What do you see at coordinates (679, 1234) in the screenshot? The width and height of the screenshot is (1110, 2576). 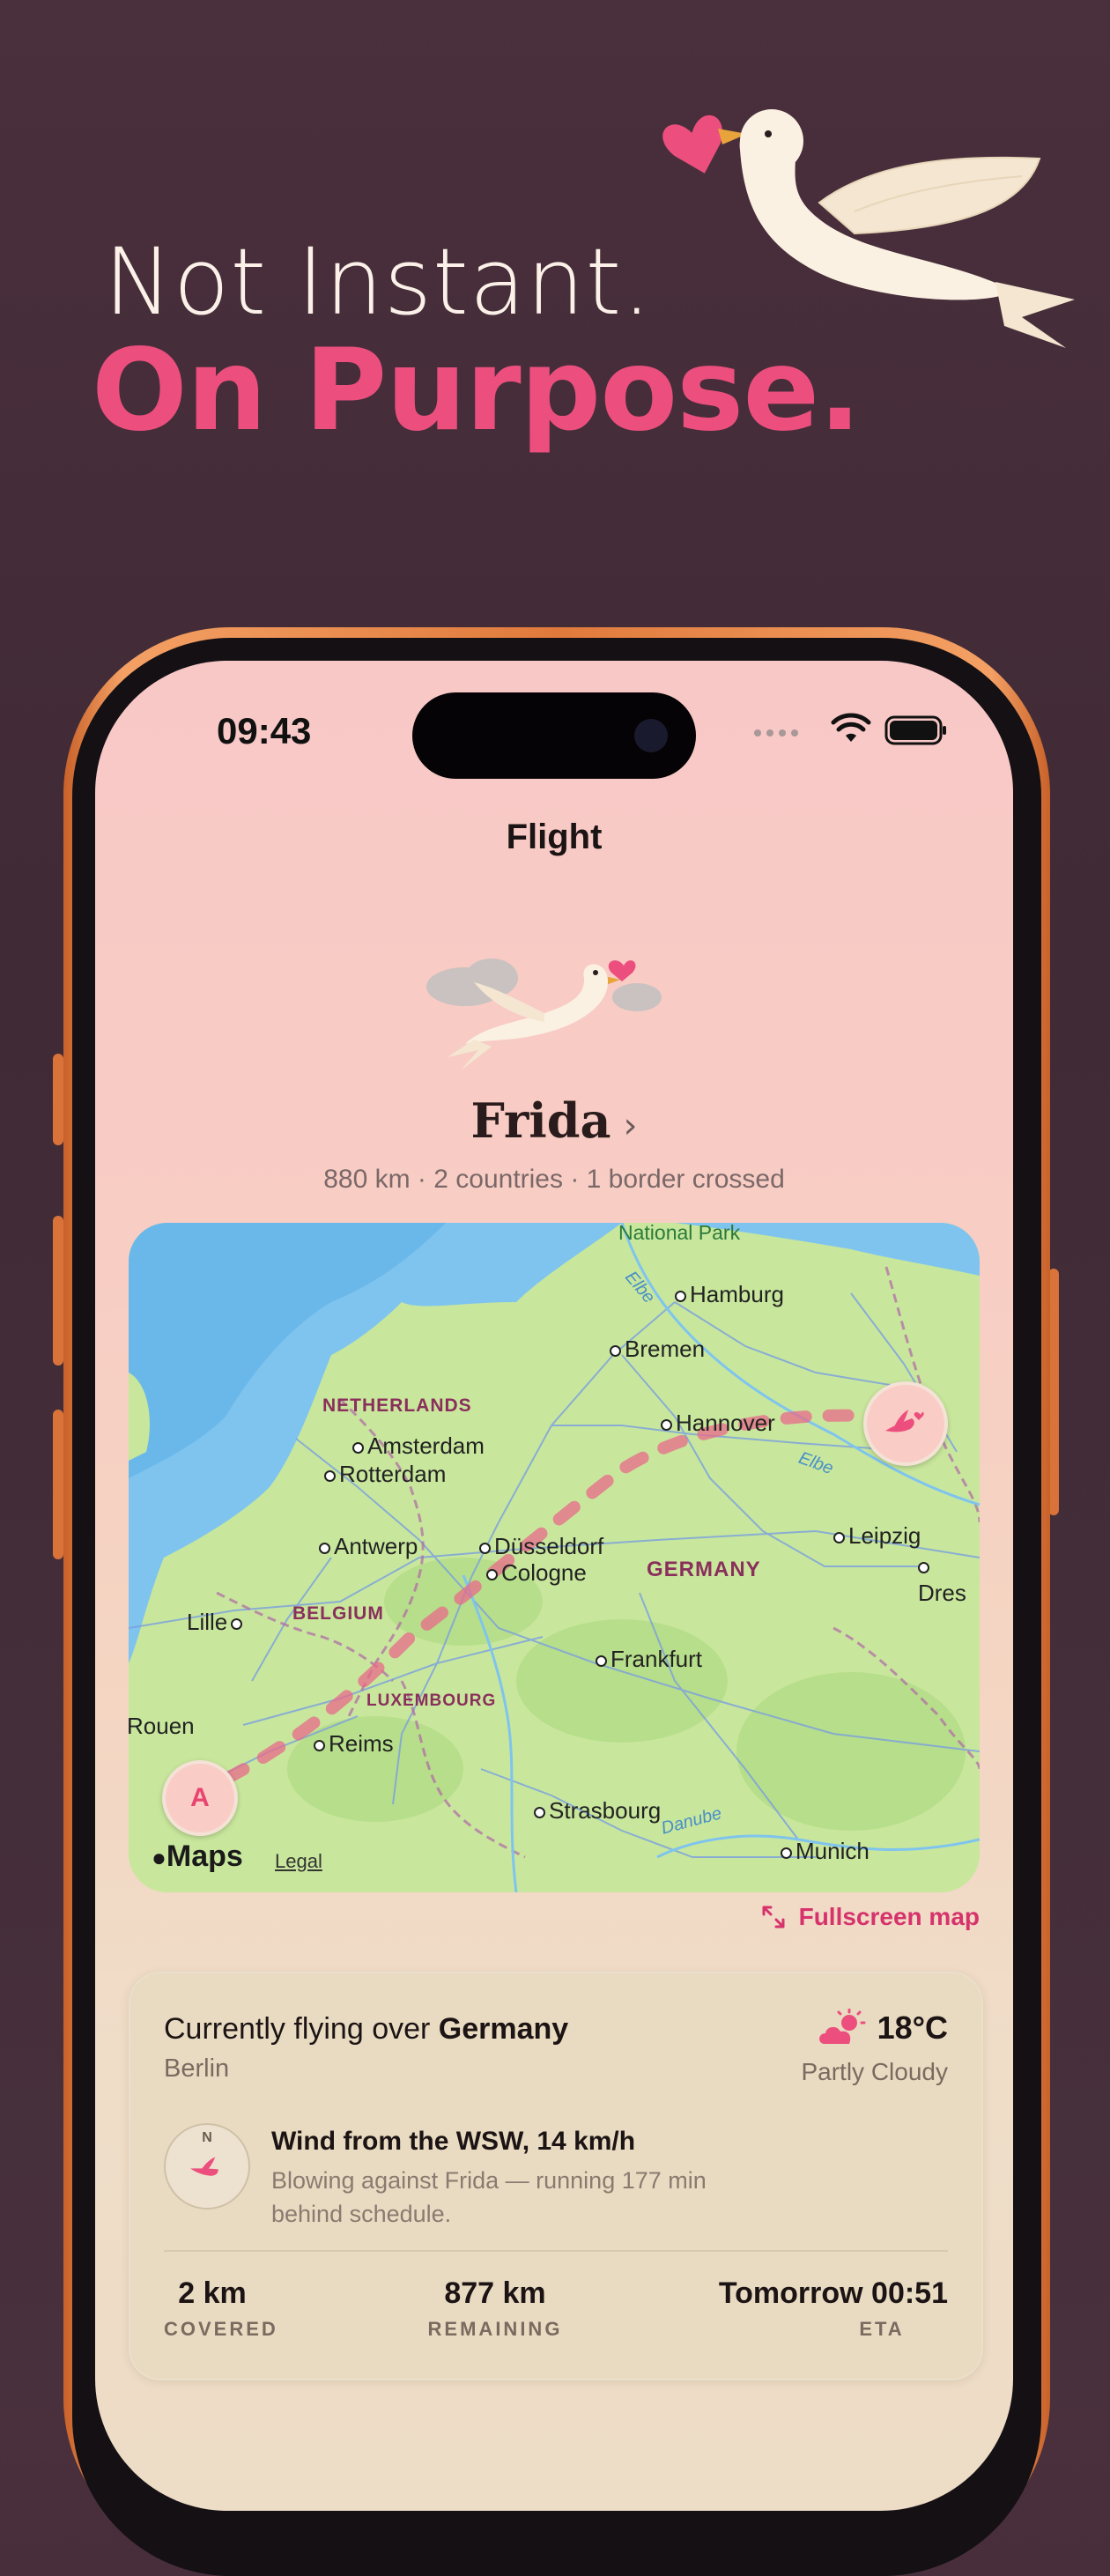 I see `map-label-national-park: National Park` at bounding box center [679, 1234].